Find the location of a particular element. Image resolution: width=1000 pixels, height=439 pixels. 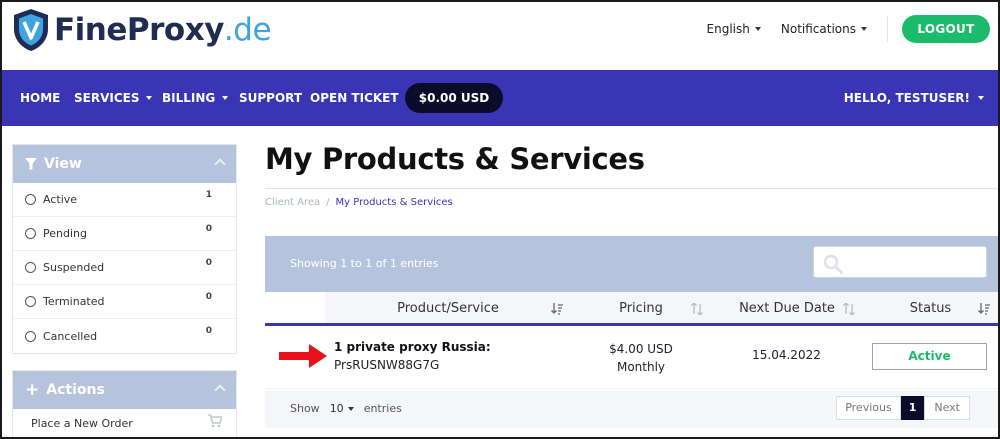

actions-panel: + Actions Place a New Order is located at coordinates (124, 403).